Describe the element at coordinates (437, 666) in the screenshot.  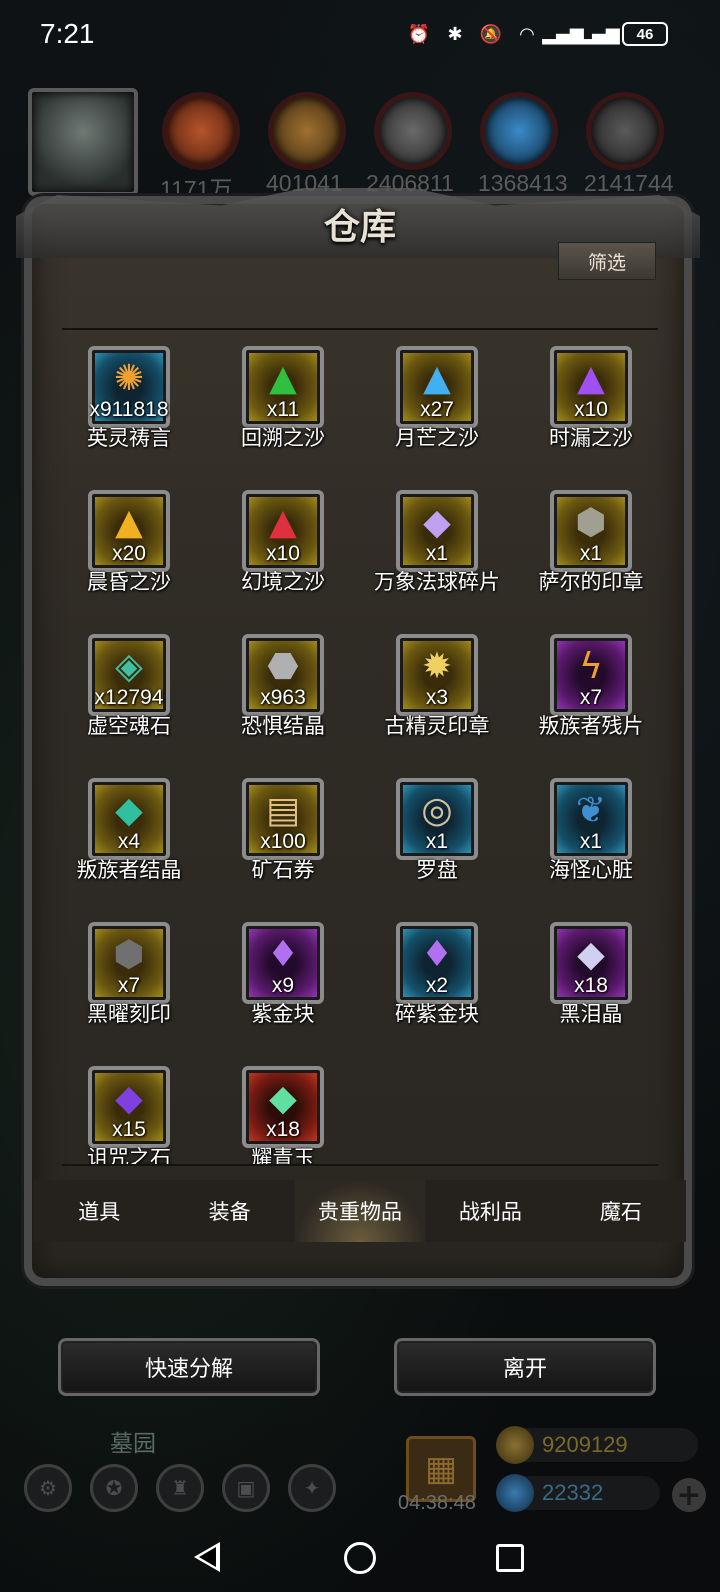
I see `item-icon: ✹` at that location.